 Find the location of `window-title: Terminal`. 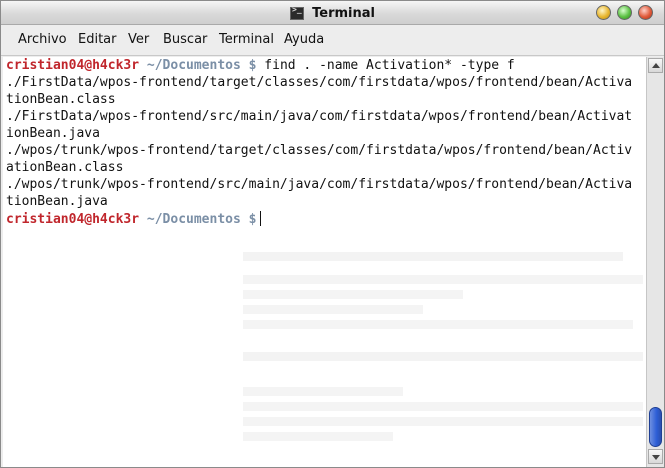

window-title: Terminal is located at coordinates (343, 13).